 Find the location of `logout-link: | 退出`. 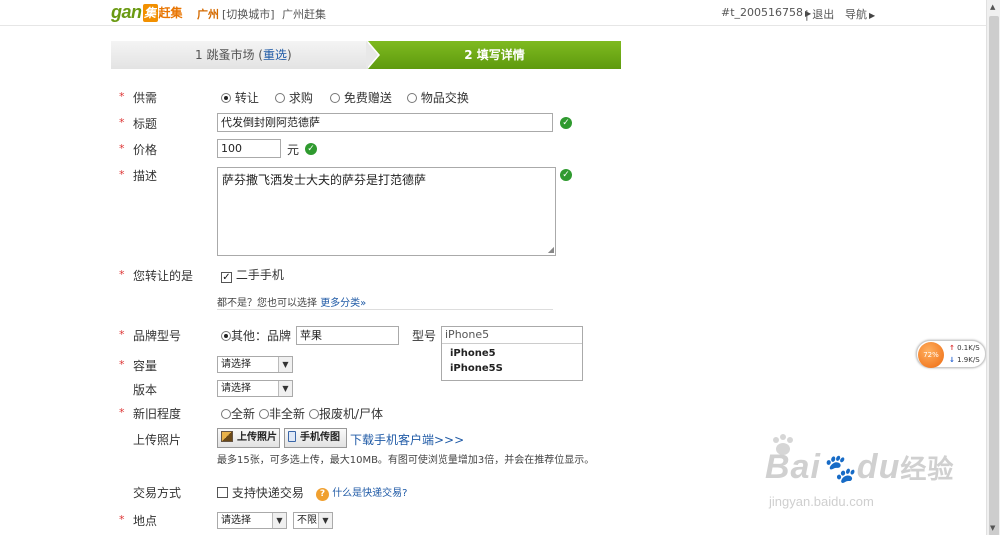

logout-link: | 退出 is located at coordinates (819, 14).